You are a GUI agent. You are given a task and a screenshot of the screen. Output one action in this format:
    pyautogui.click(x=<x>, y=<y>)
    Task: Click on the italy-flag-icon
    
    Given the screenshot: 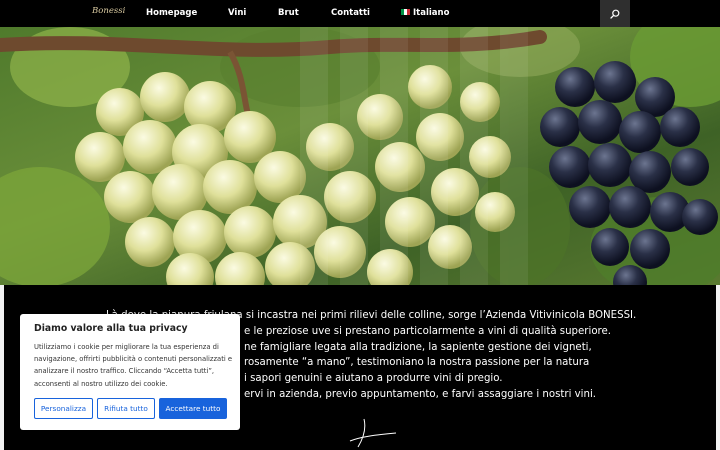 What is the action you would take?
    pyautogui.click(x=405, y=12)
    